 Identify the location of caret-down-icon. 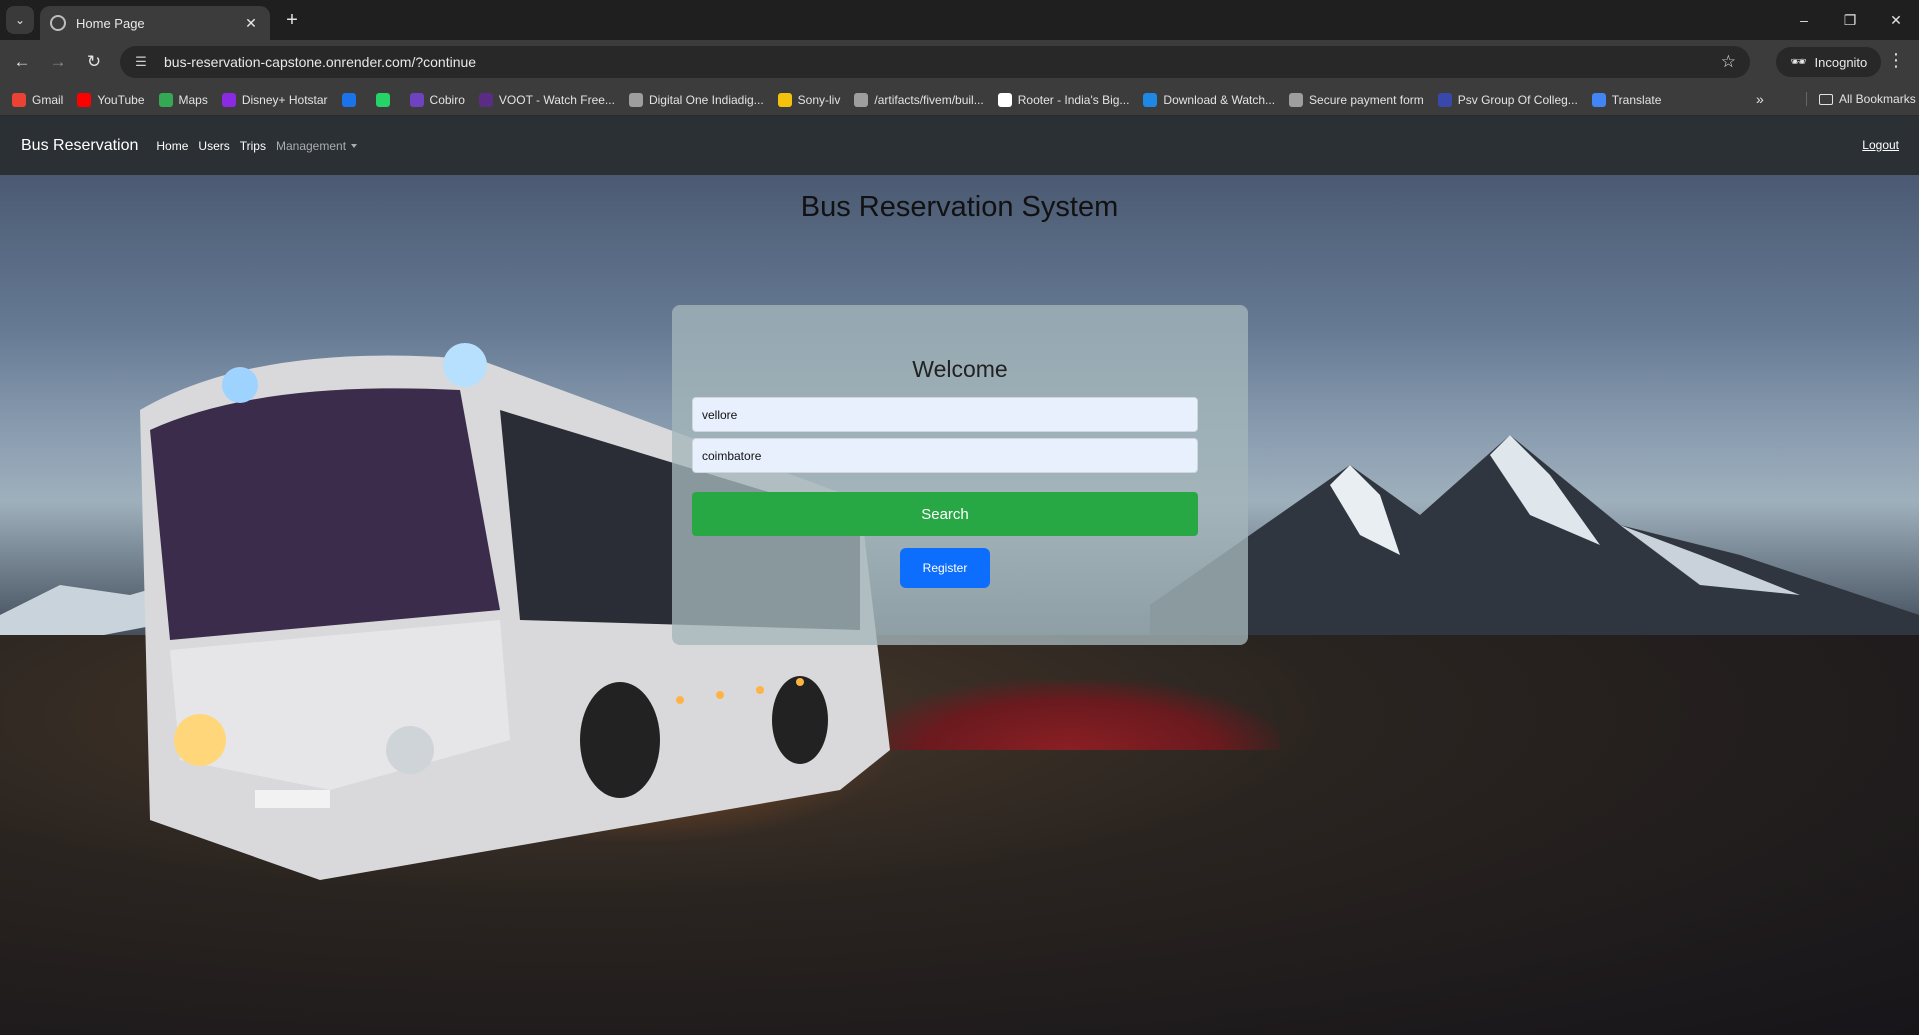
(354, 146).